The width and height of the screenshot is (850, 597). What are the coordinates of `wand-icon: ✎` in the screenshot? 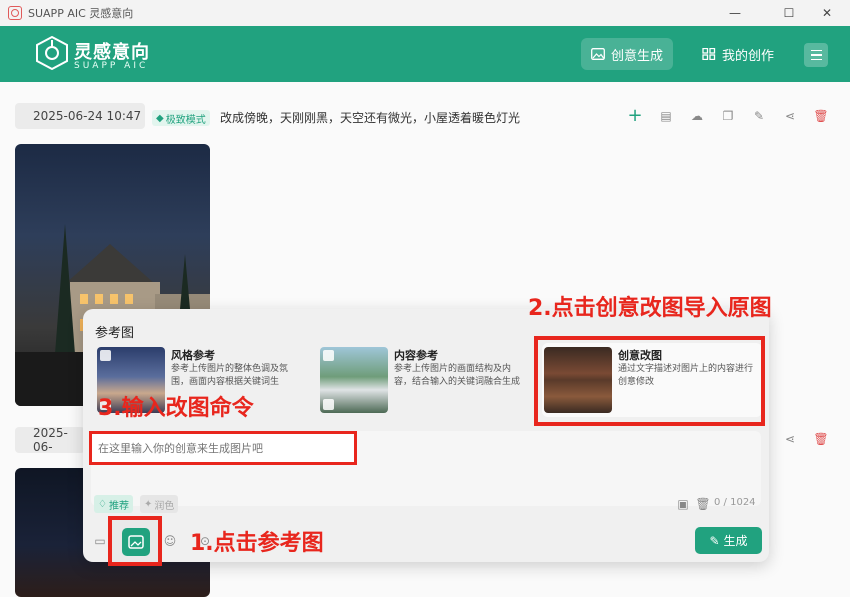 It's located at (714, 540).